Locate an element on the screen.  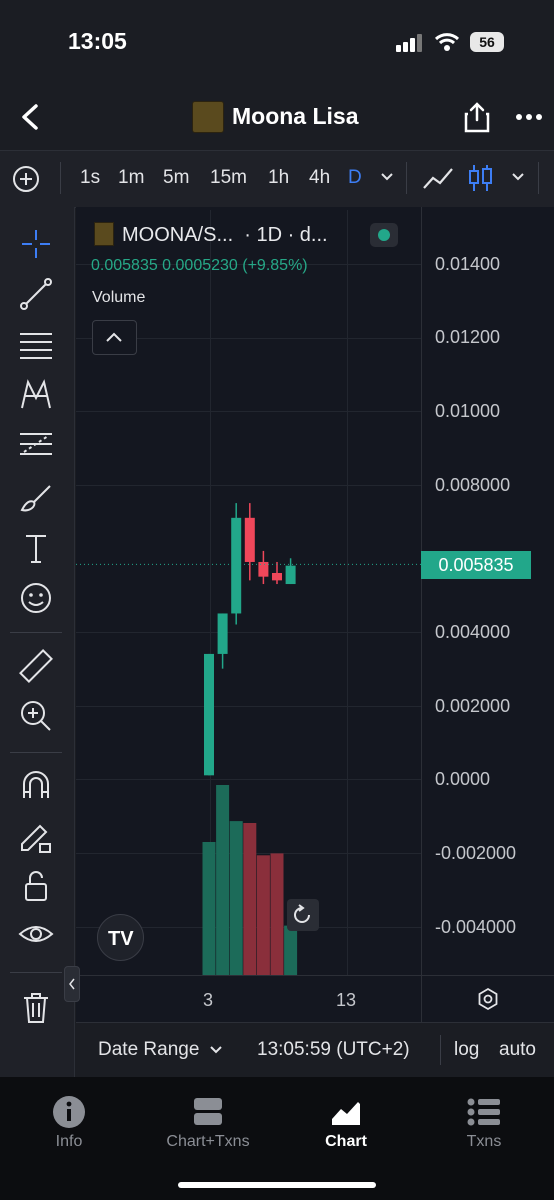
market-status is located at coordinates (384, 235).